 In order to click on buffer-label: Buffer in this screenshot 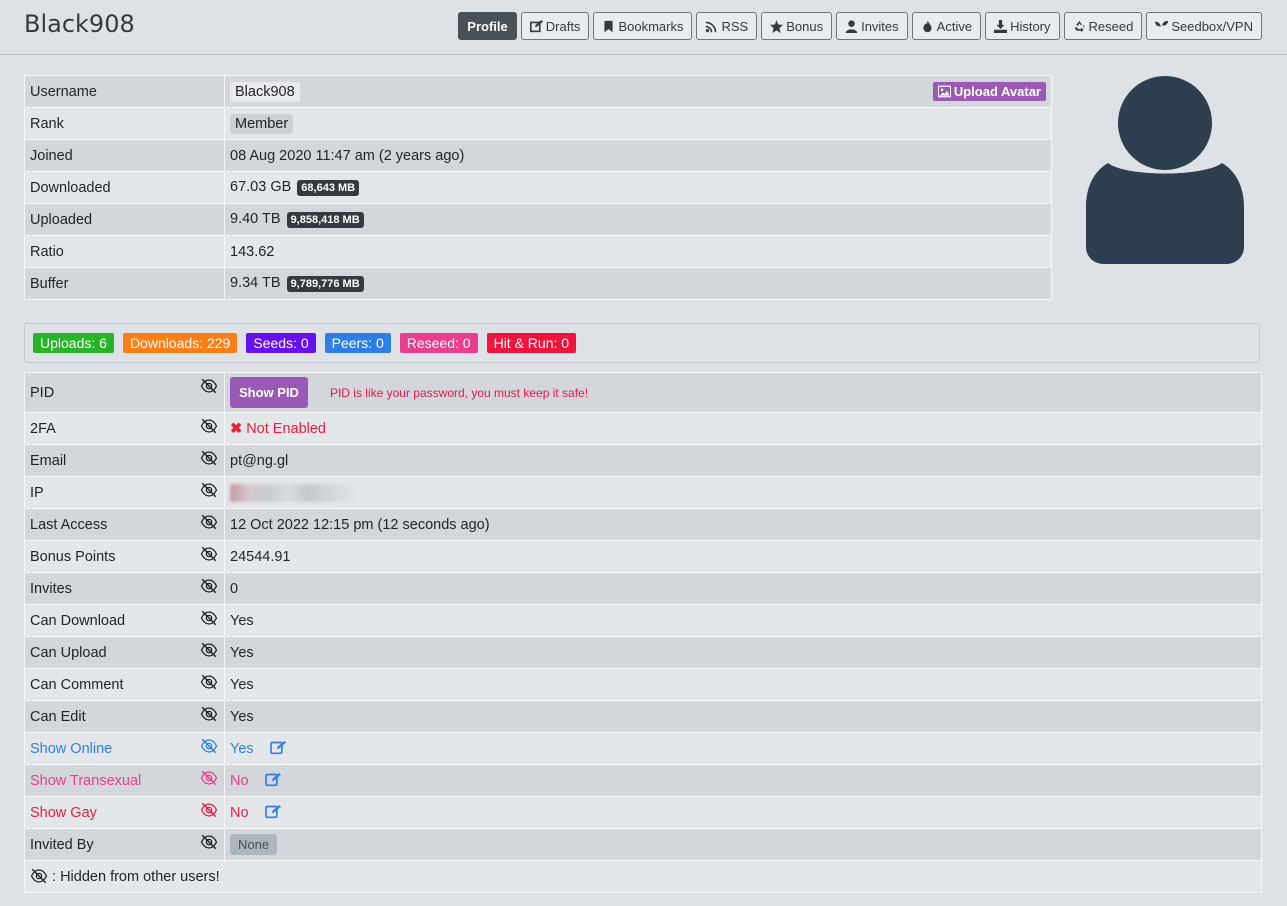, I will do `click(124, 283)`.